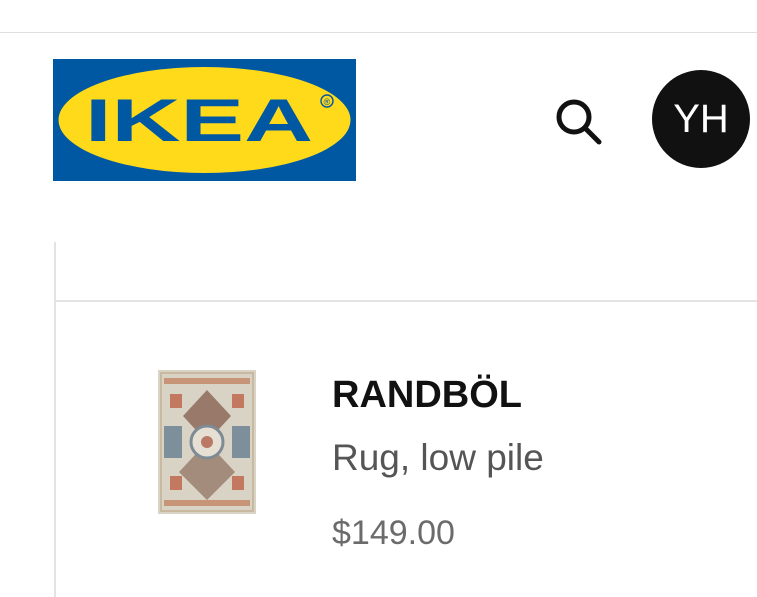 This screenshot has height=597, width=757. I want to click on product-description: Rug, low pile, so click(438, 457).